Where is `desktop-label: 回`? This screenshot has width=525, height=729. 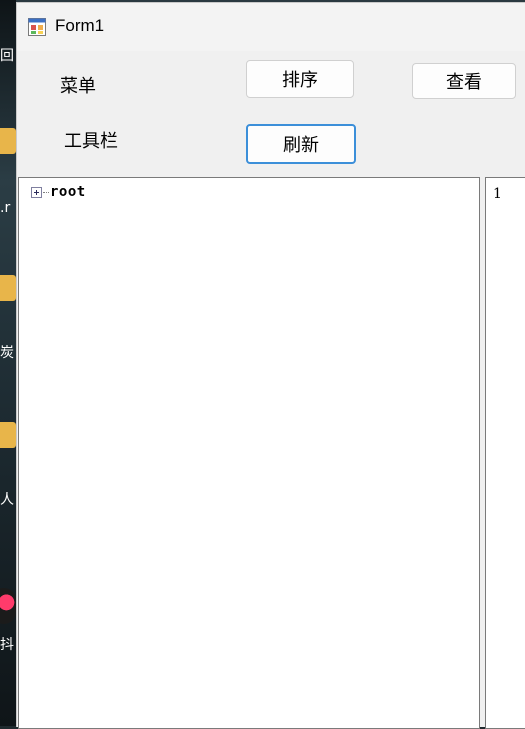 desktop-label: 回 is located at coordinates (7, 56).